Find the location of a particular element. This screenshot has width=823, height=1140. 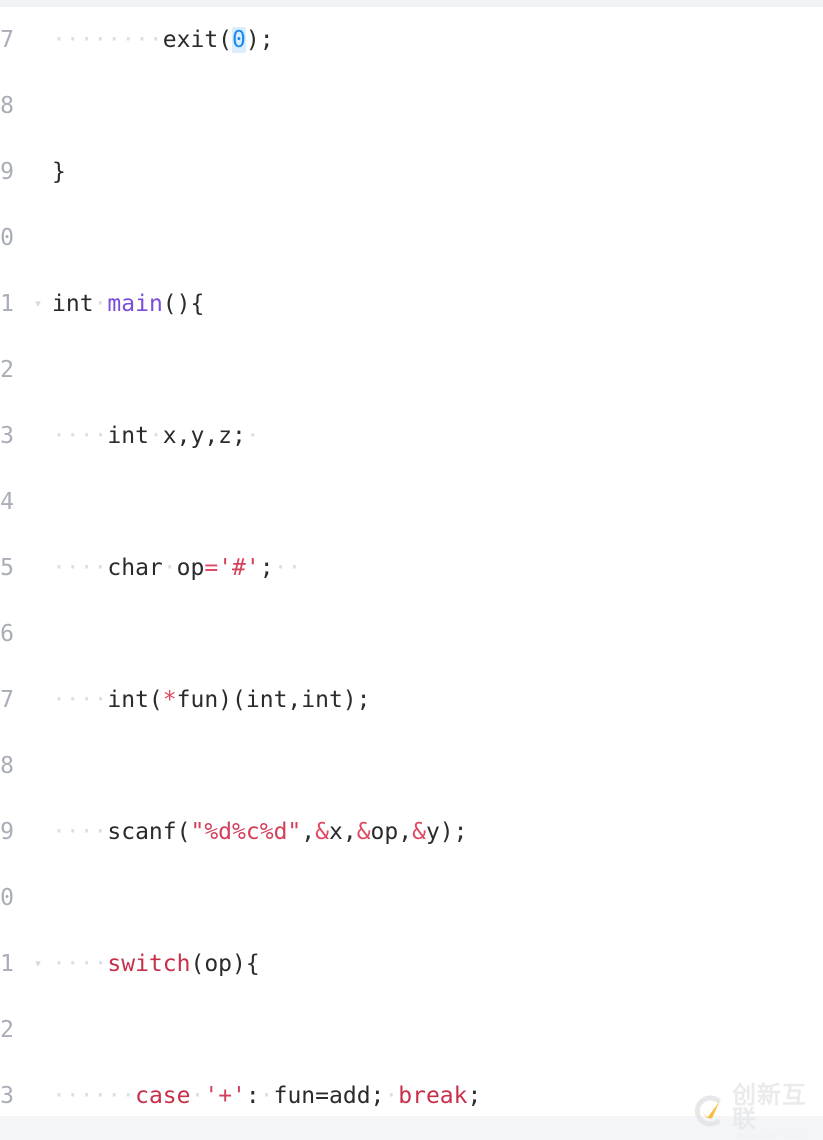

code-line-text: int·main(){ is located at coordinates (128, 304).